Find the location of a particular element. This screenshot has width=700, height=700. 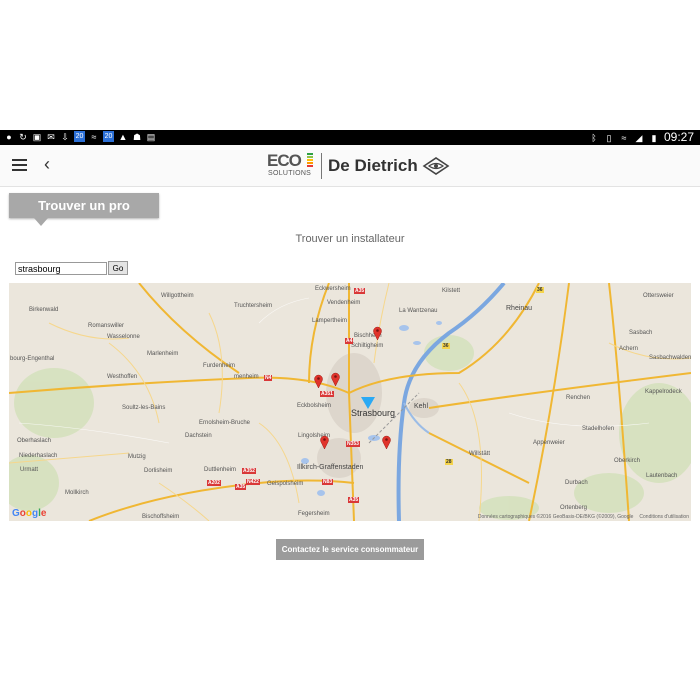

map-place-label: Dachstein is located at coordinates (198, 436).